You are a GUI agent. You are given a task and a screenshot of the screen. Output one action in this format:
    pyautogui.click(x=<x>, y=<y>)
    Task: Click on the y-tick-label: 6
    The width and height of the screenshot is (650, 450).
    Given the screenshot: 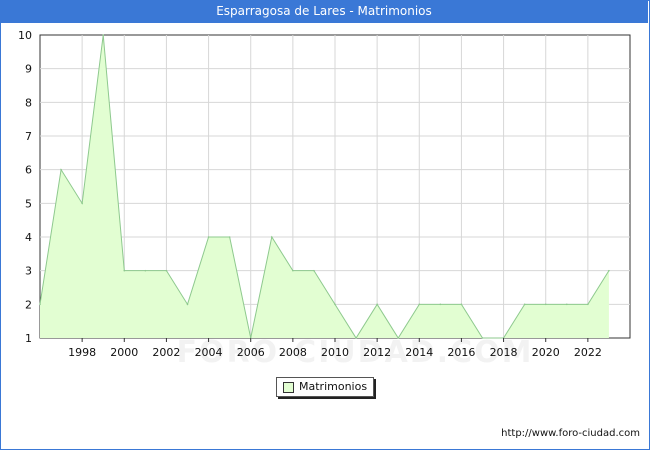 What is the action you would take?
    pyautogui.click(x=28, y=170)
    